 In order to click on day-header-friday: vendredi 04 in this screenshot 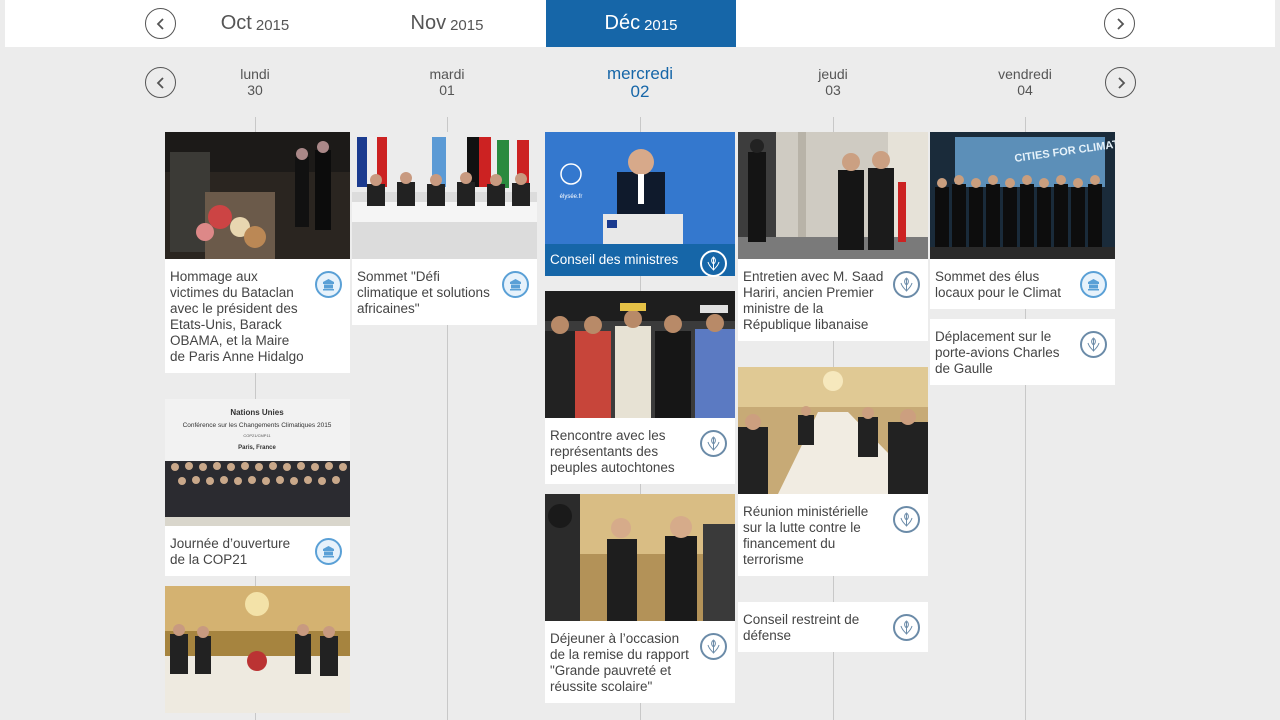, I will do `click(1025, 82)`.